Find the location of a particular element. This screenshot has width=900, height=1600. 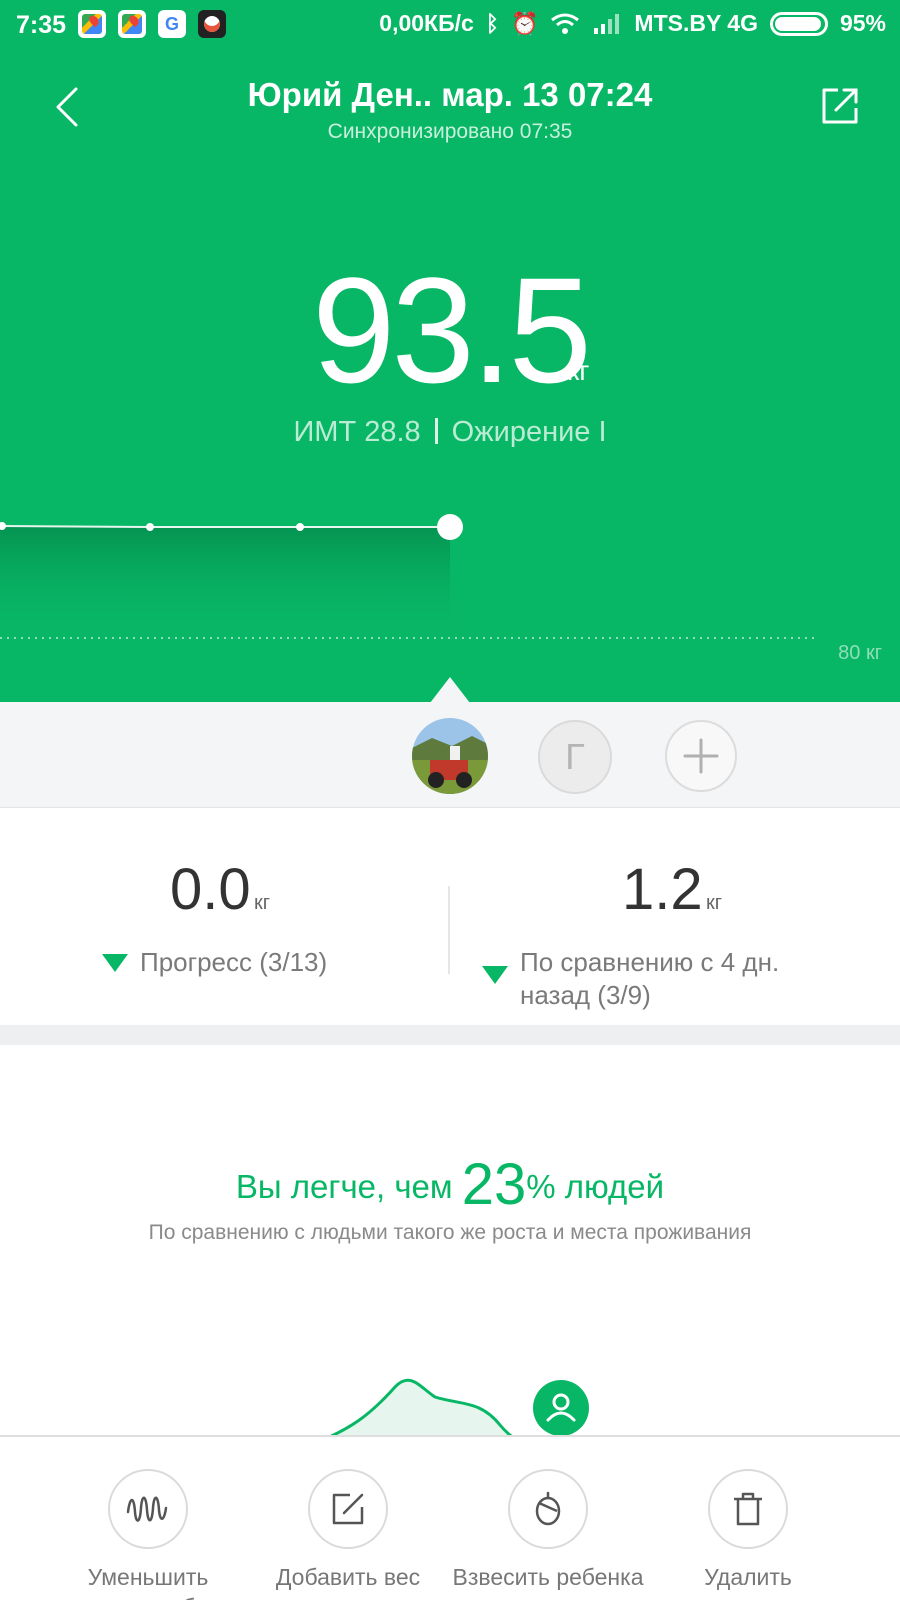

compare-value: 1.2 is located at coordinates (662, 889).